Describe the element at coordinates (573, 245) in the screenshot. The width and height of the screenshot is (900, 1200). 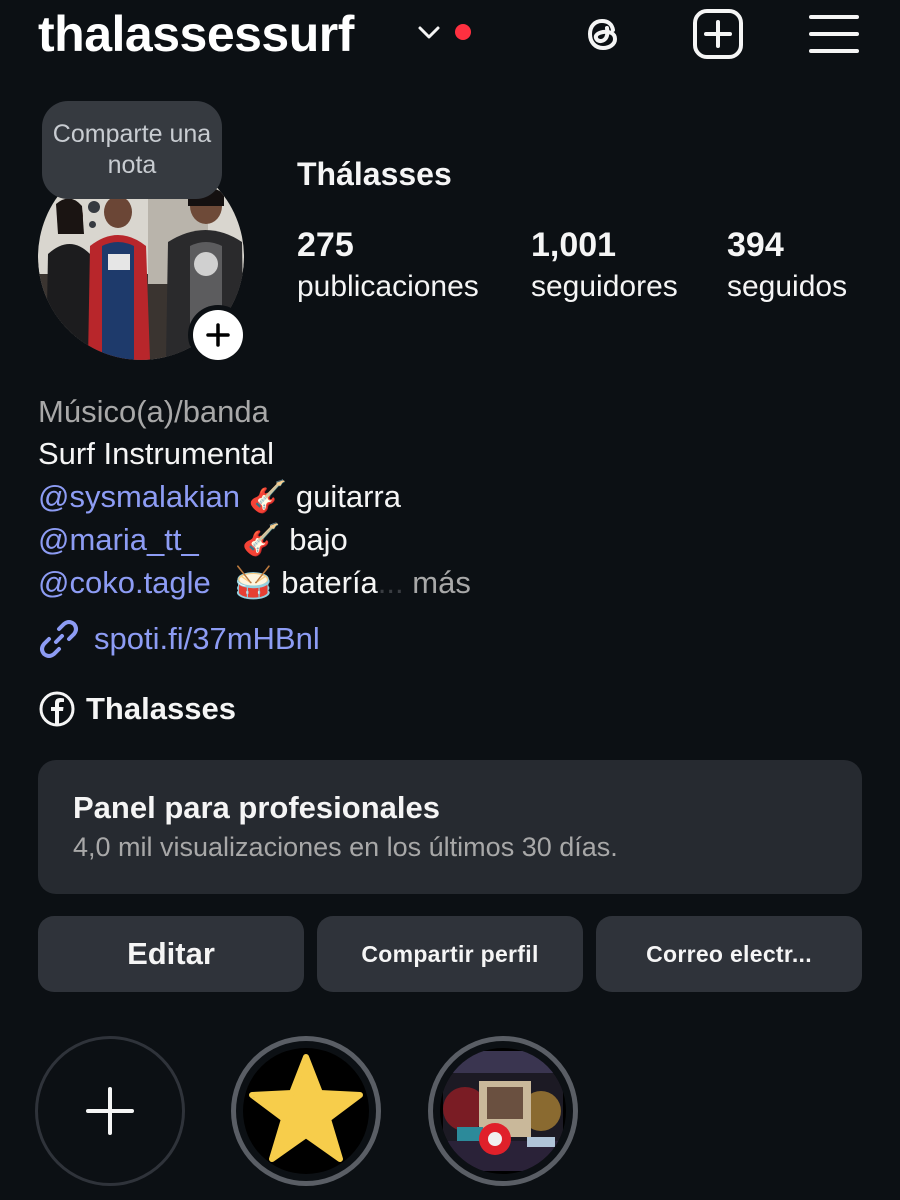
I see `followers-count: 1,001` at that location.